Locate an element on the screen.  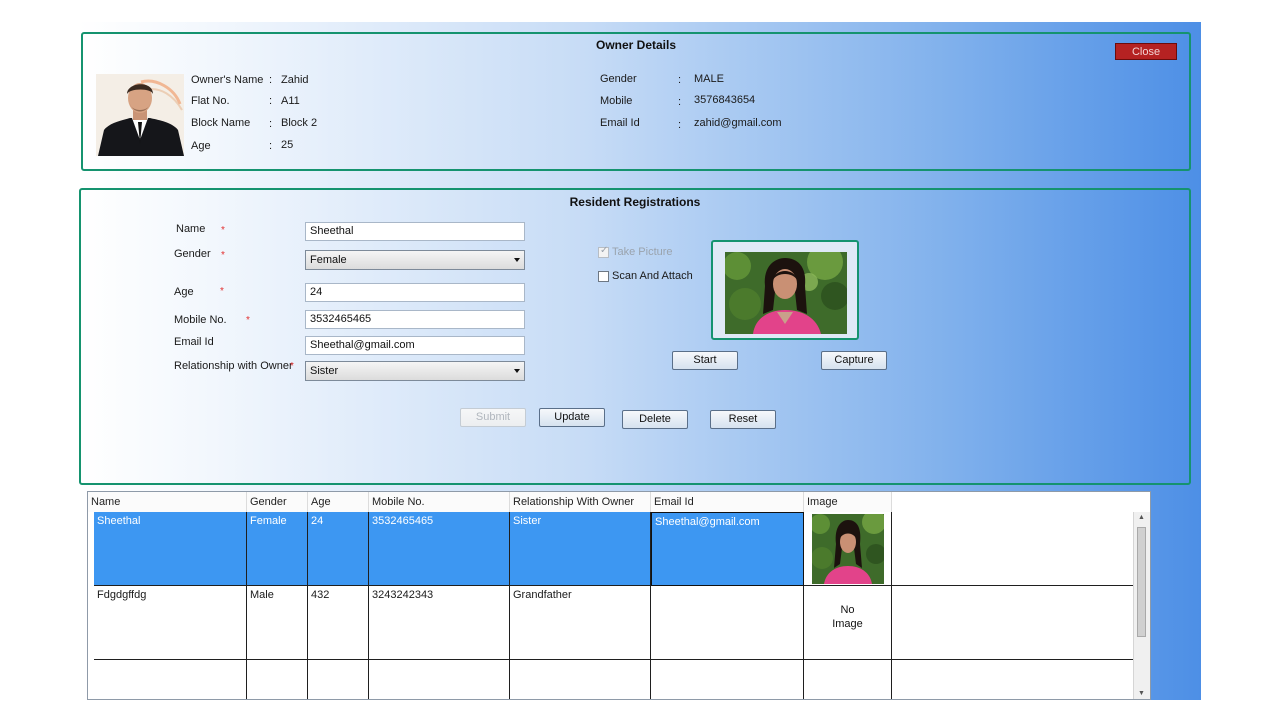
cell-image is located at coordinates (848, 548).